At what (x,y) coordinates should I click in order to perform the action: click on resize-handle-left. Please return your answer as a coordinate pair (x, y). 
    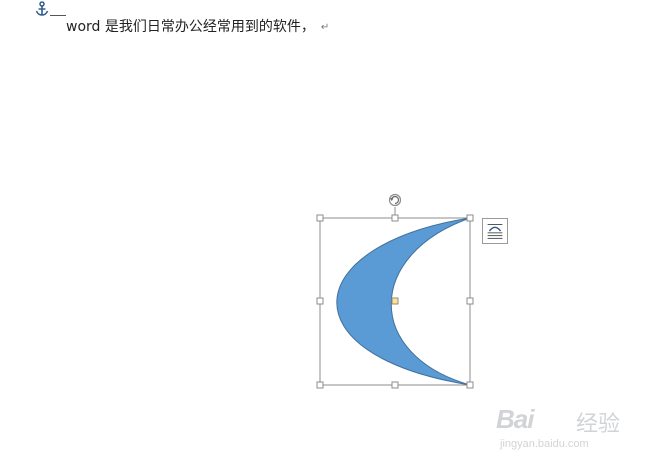
    Looking at the image, I should click on (320, 301).